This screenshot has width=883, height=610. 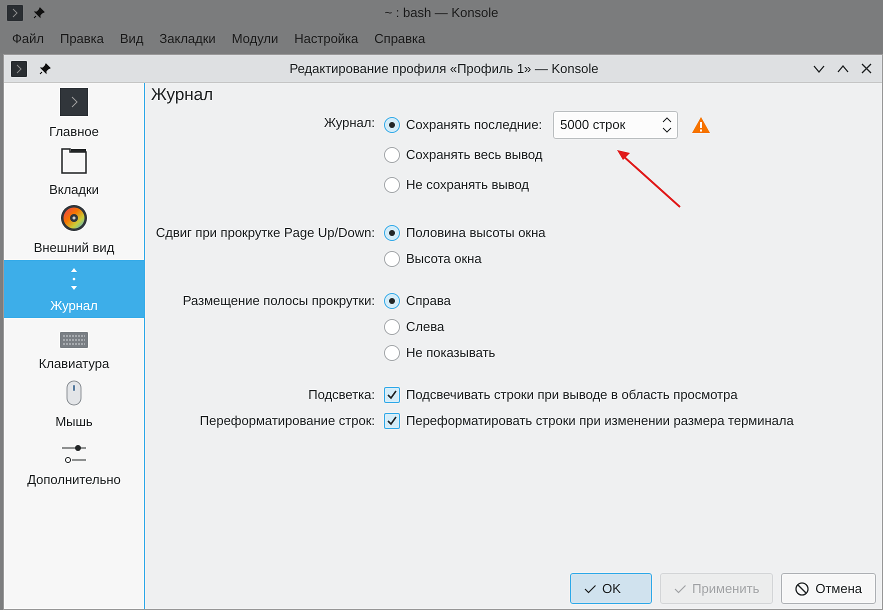 What do you see at coordinates (74, 218) in the screenshot?
I see `color-wheel-icon` at bounding box center [74, 218].